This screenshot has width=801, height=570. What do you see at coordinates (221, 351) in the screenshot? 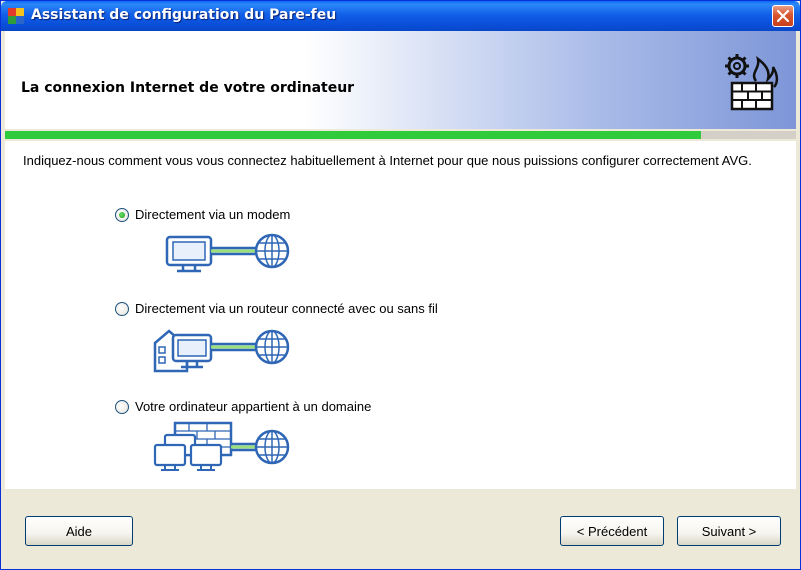
I see `house-computer-globe-icon` at bounding box center [221, 351].